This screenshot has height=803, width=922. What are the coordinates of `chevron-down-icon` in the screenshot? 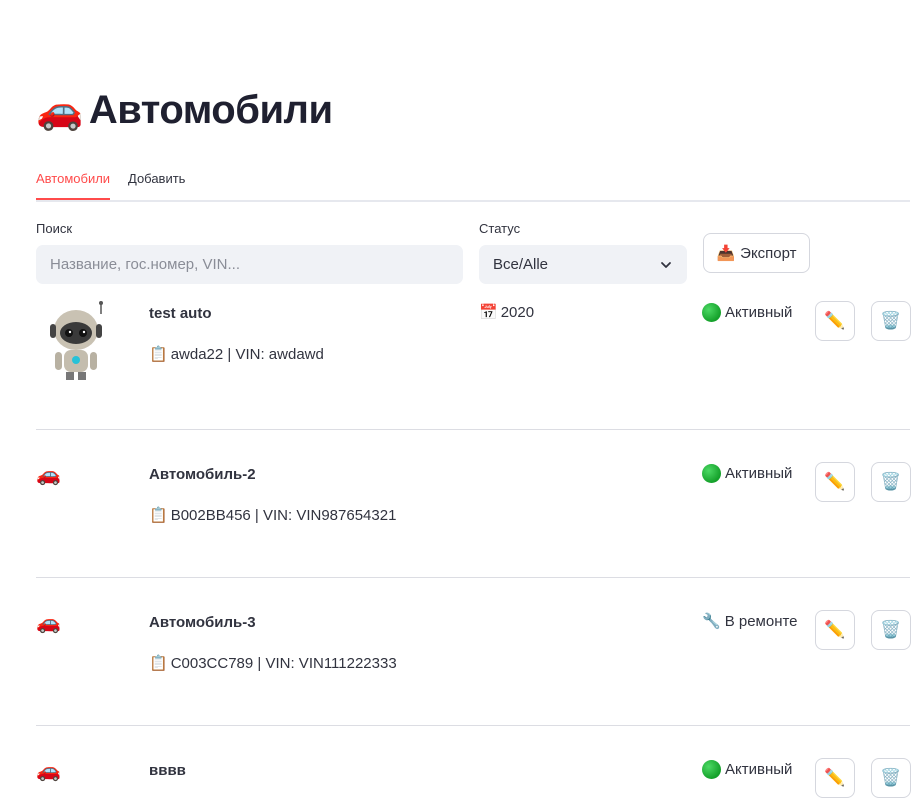 It's located at (666, 264).